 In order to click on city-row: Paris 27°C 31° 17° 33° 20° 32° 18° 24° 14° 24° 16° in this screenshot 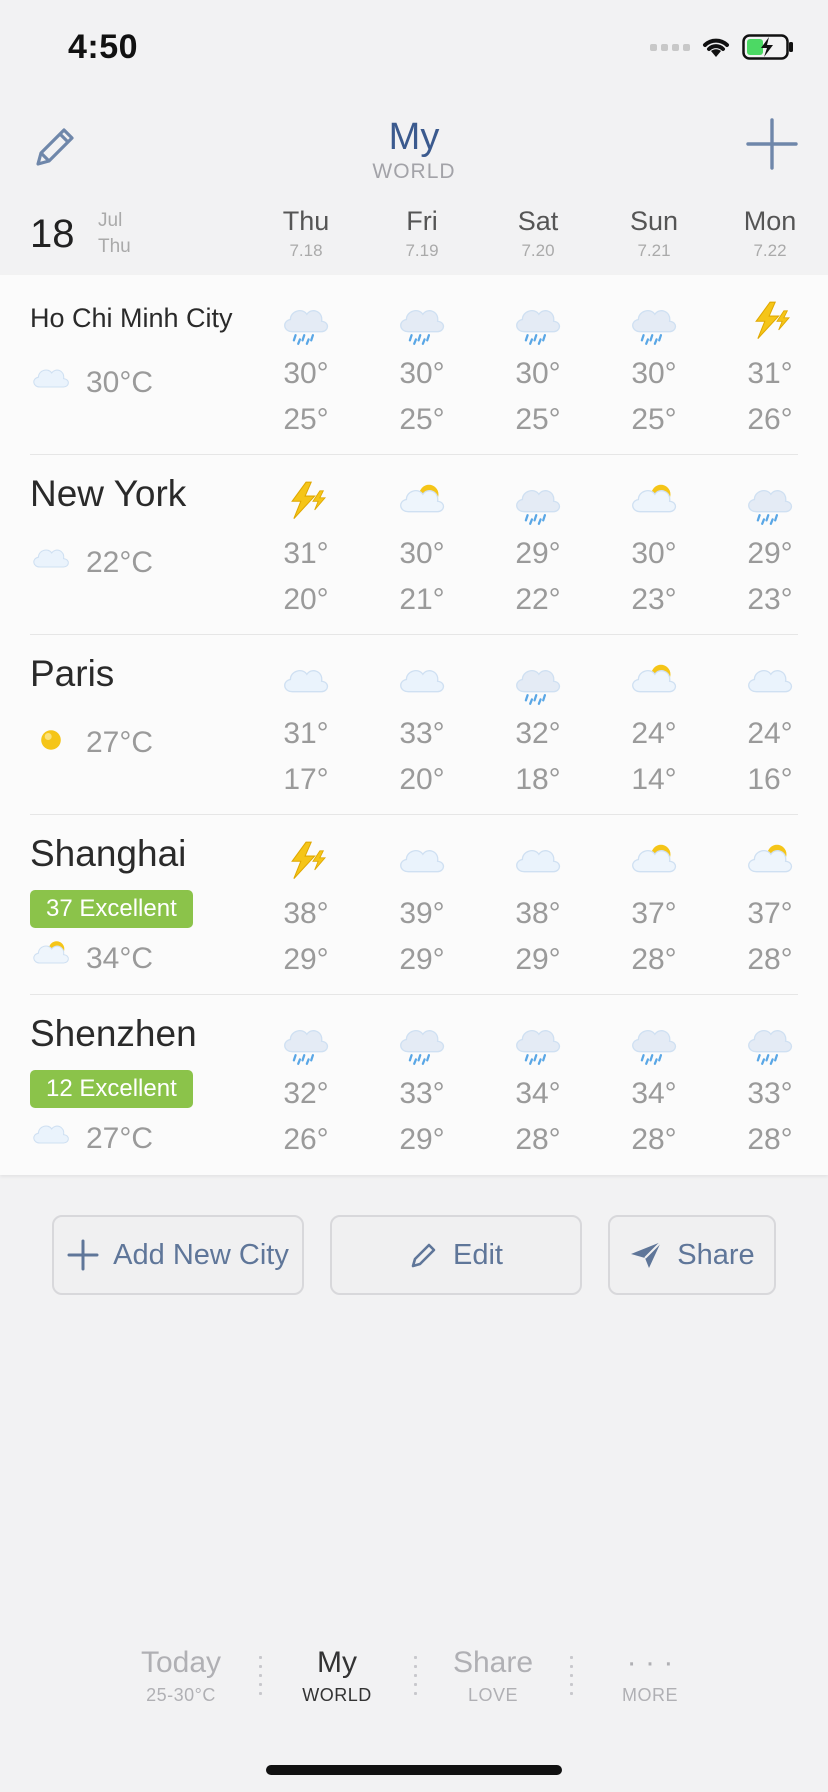, I will do `click(414, 725)`.